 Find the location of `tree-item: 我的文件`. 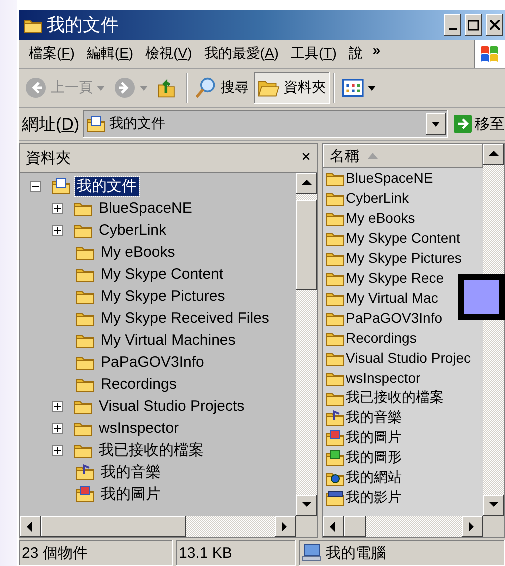

tree-item: 我的文件 is located at coordinates (107, 186).